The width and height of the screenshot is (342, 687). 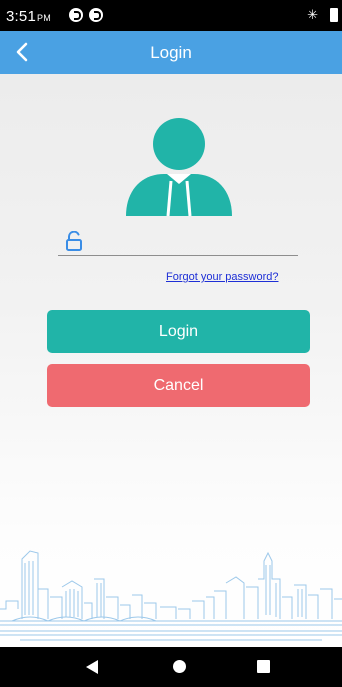 What do you see at coordinates (21, 16) in the screenshot?
I see `status-time-value: 3:51` at bounding box center [21, 16].